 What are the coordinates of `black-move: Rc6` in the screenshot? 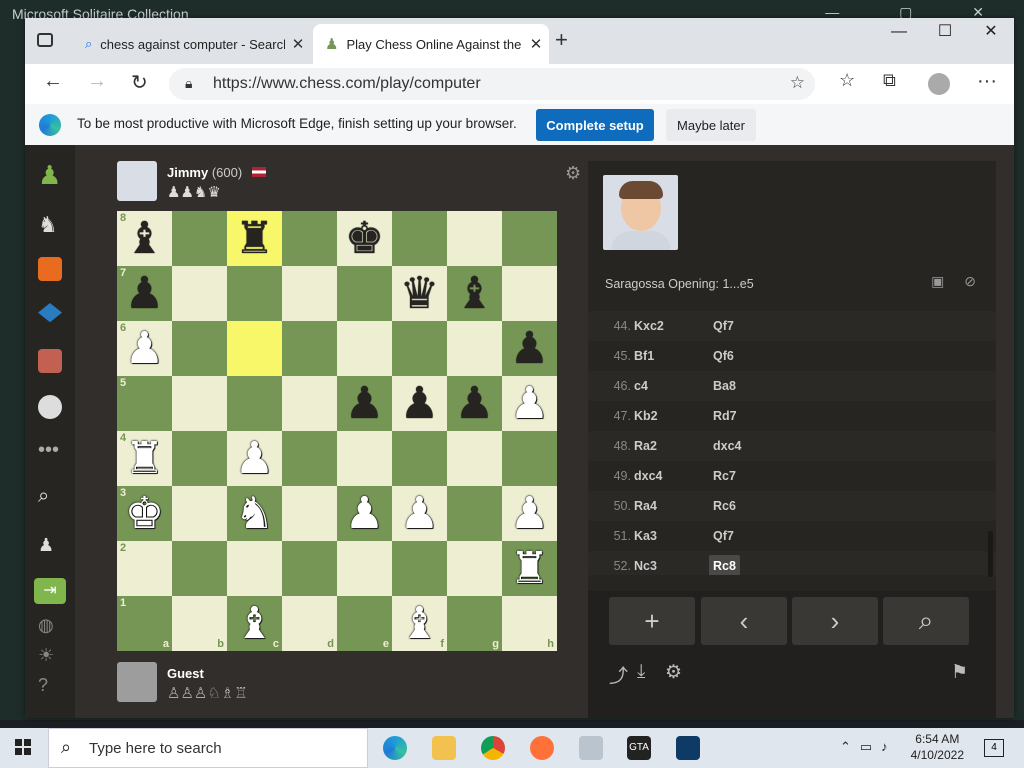 It's located at (724, 506).